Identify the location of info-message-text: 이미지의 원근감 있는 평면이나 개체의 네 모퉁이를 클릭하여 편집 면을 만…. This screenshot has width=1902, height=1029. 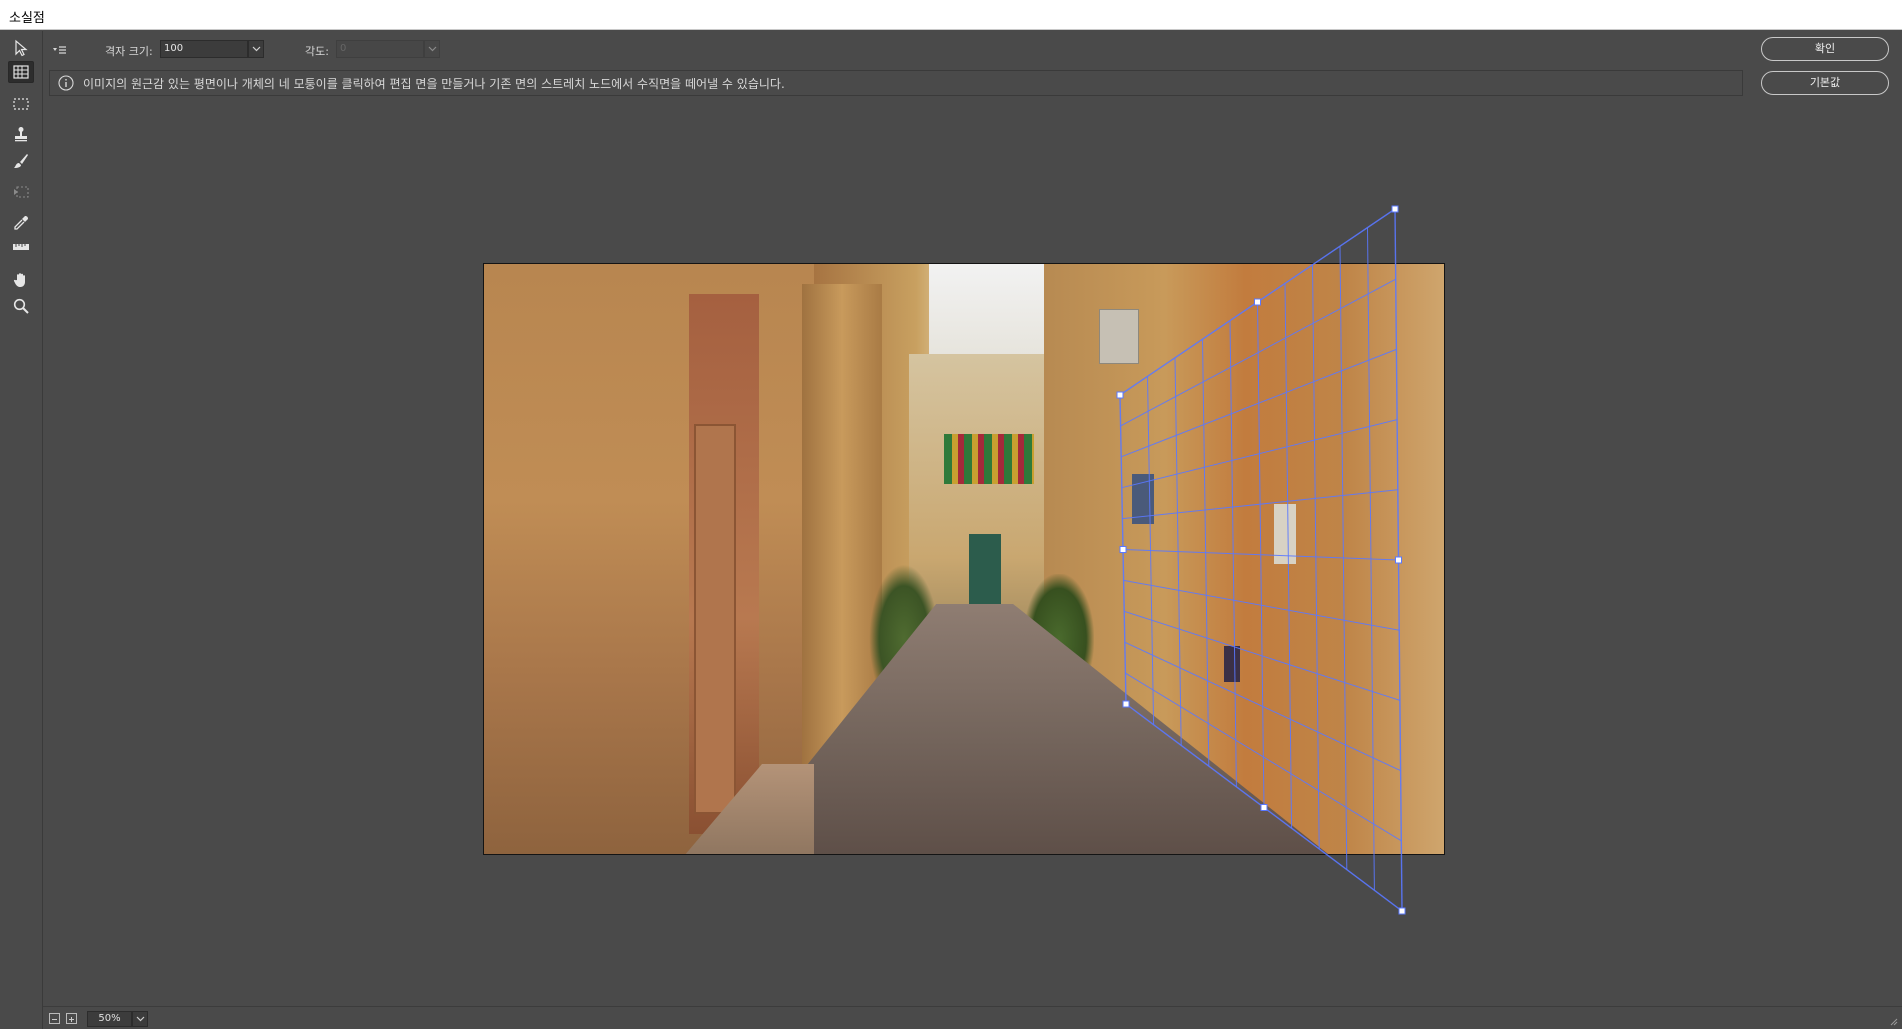
(434, 83).